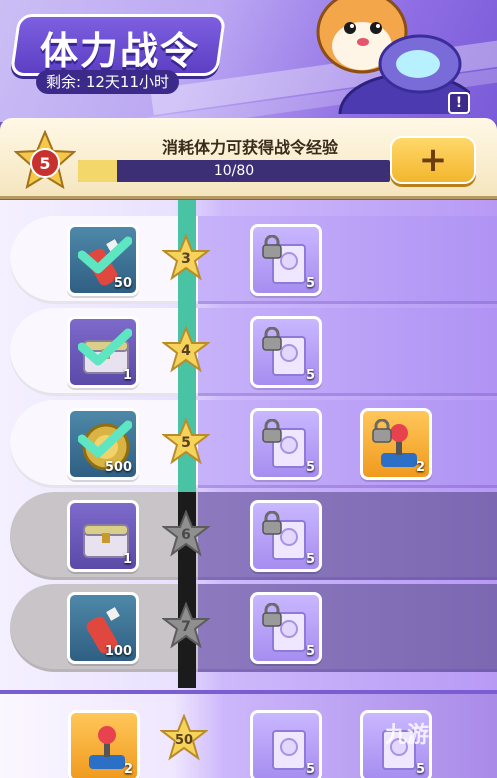 The width and height of the screenshot is (497, 778). I want to click on level-number: 4, so click(186, 351).